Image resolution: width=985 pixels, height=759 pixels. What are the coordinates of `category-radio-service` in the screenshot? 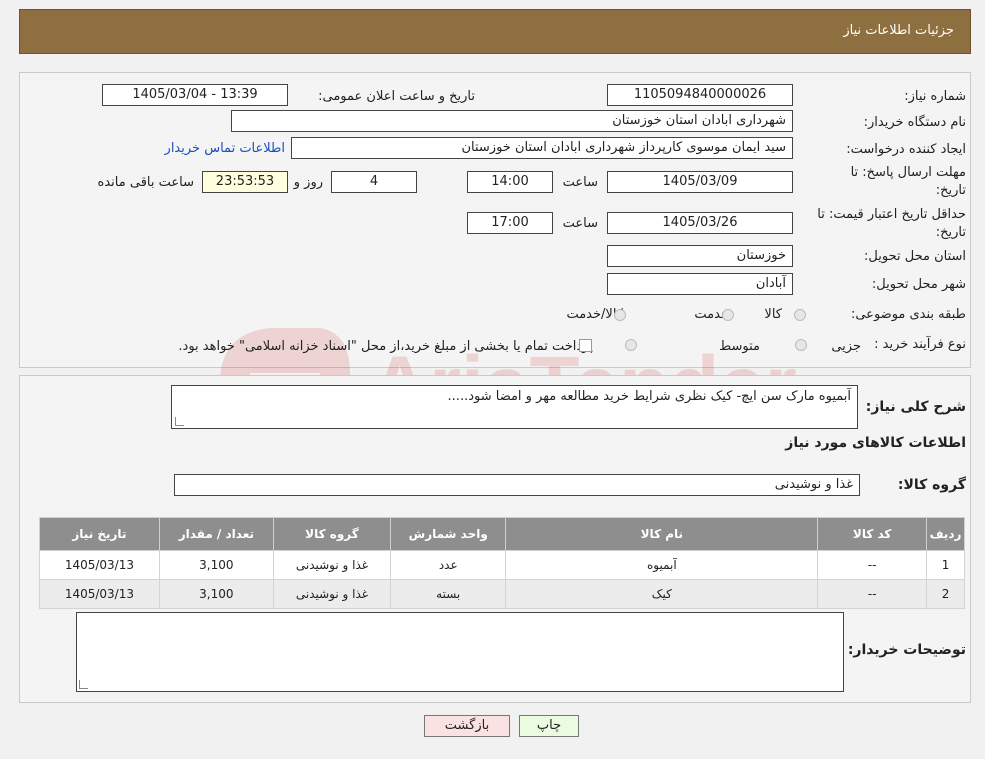 It's located at (728, 315).